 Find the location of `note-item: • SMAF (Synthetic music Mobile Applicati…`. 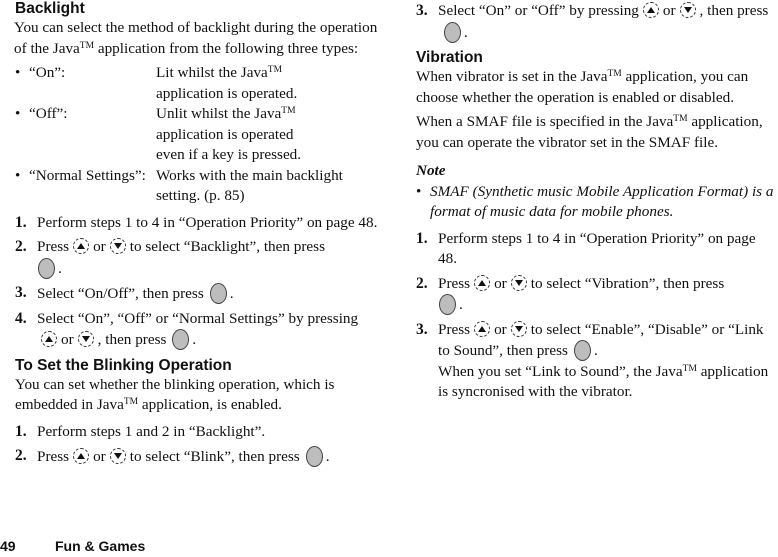

note-item: • SMAF (Synthetic music Mobile Applicati… is located at coordinates (597, 202).